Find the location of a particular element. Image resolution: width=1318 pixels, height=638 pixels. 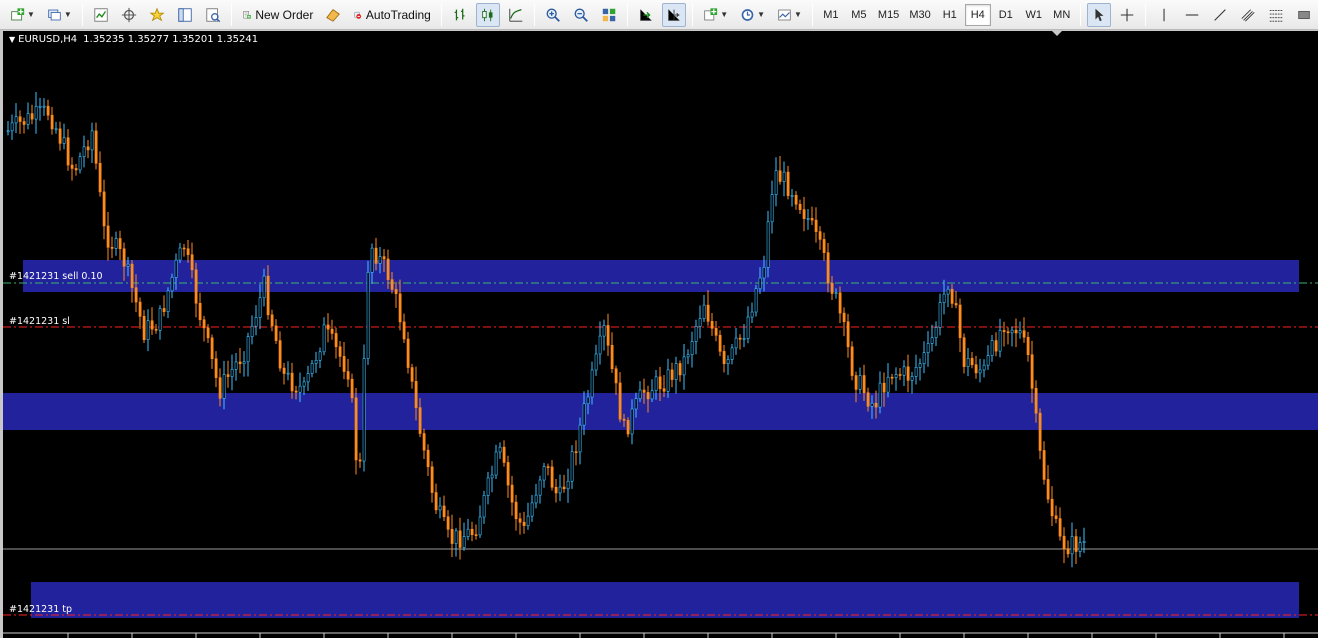

templates-button: ▼ is located at coordinates (789, 15).